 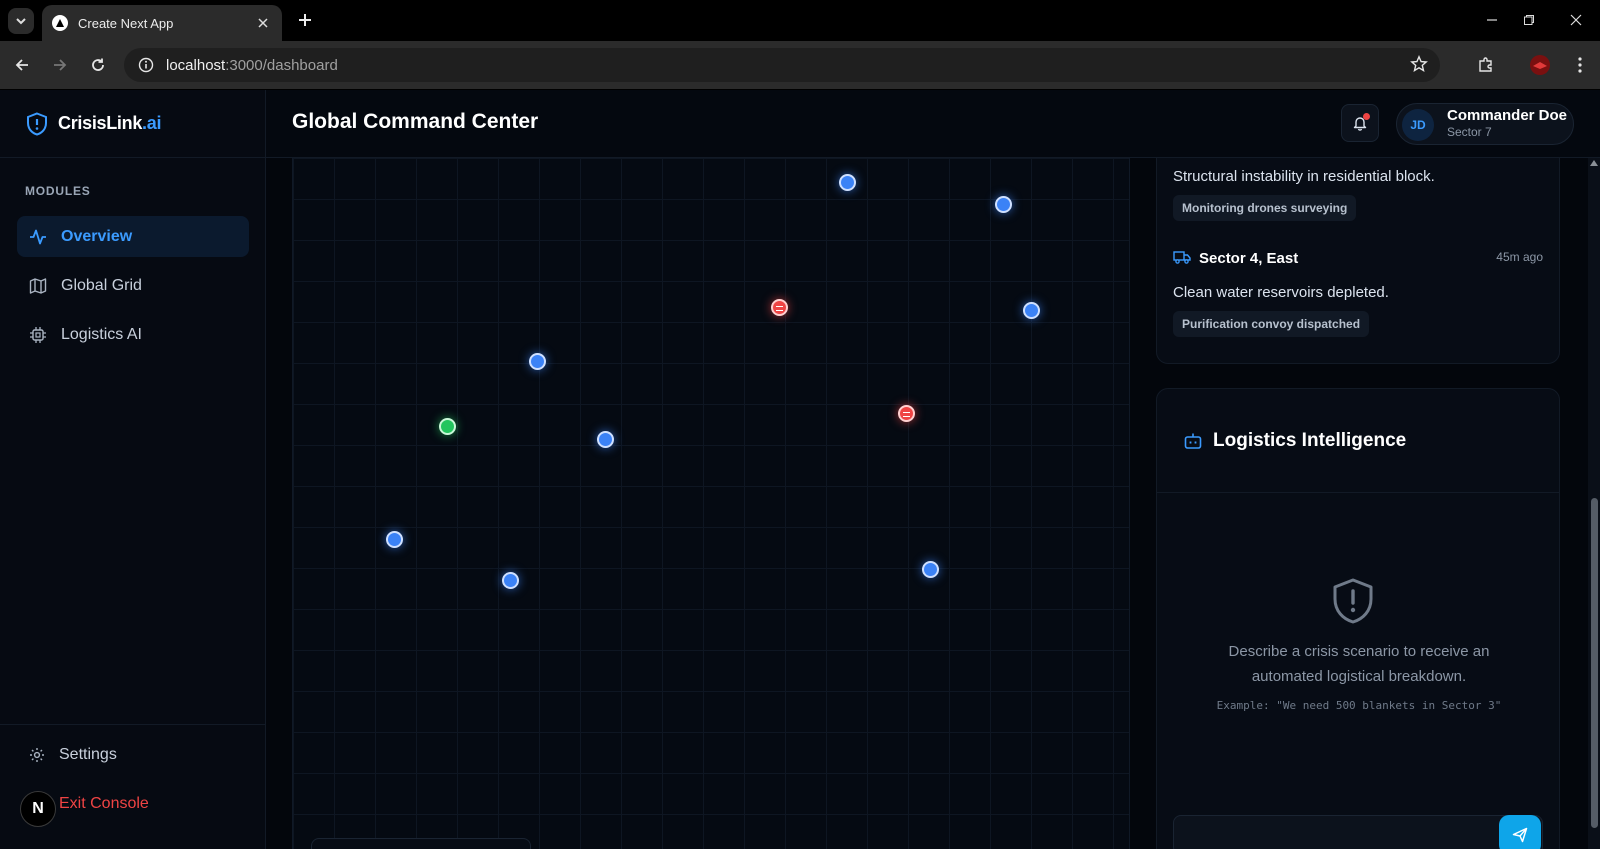 What do you see at coordinates (1310, 440) in the screenshot?
I see `logistics-title: Logistics Intelligence` at bounding box center [1310, 440].